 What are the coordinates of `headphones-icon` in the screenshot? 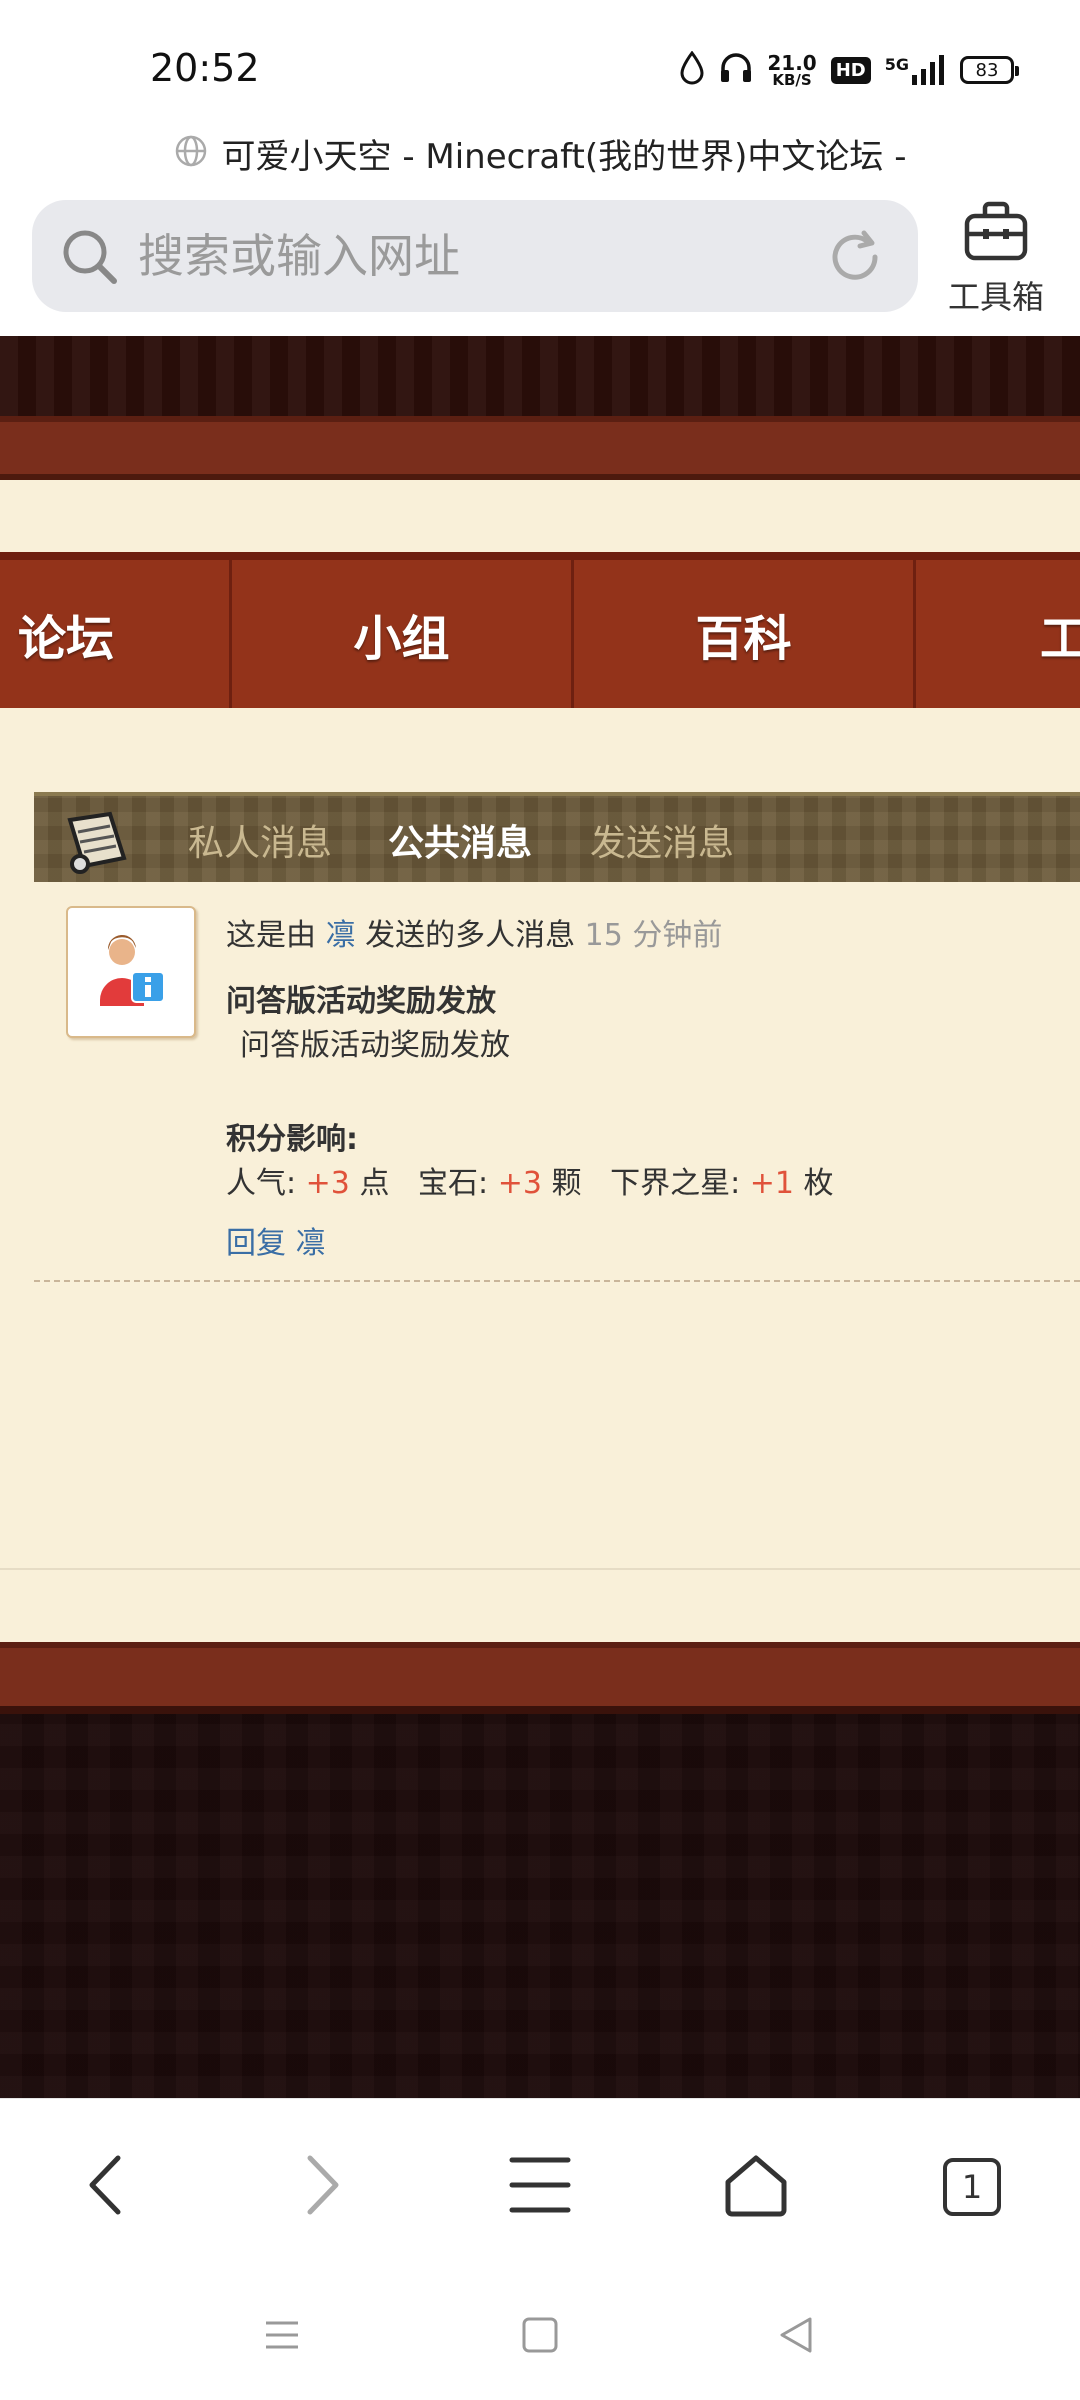 It's located at (736, 70).